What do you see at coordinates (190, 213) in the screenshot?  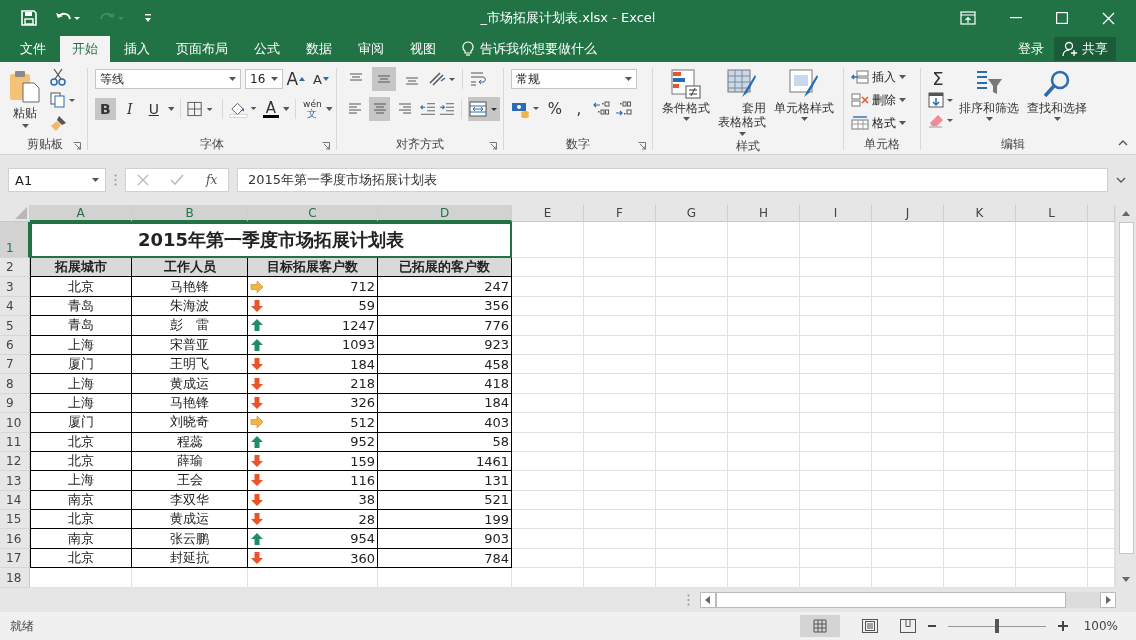 I see `column-header: B` at bounding box center [190, 213].